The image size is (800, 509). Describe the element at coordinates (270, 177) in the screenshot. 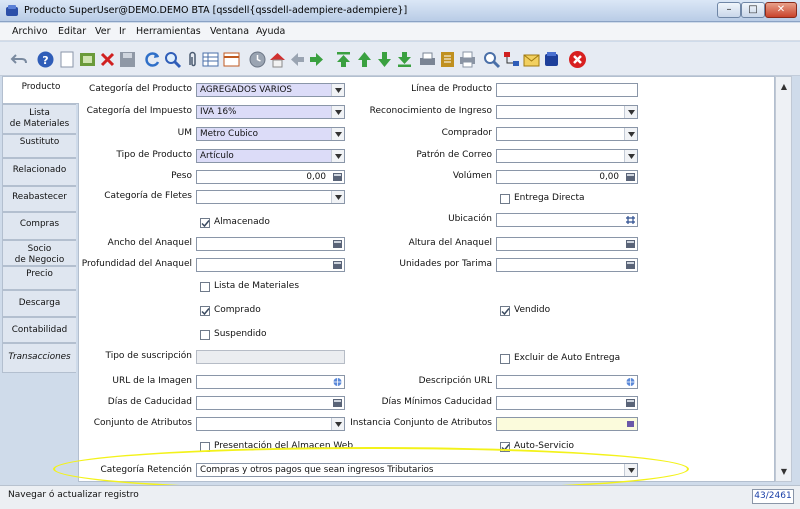

I see `weight-input: 0,00` at that location.